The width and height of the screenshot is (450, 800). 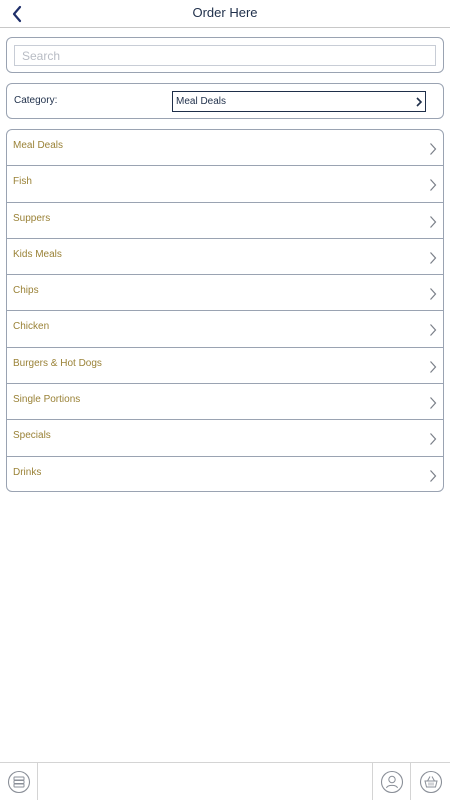 I want to click on page-title: Order Here, so click(x=225, y=12).